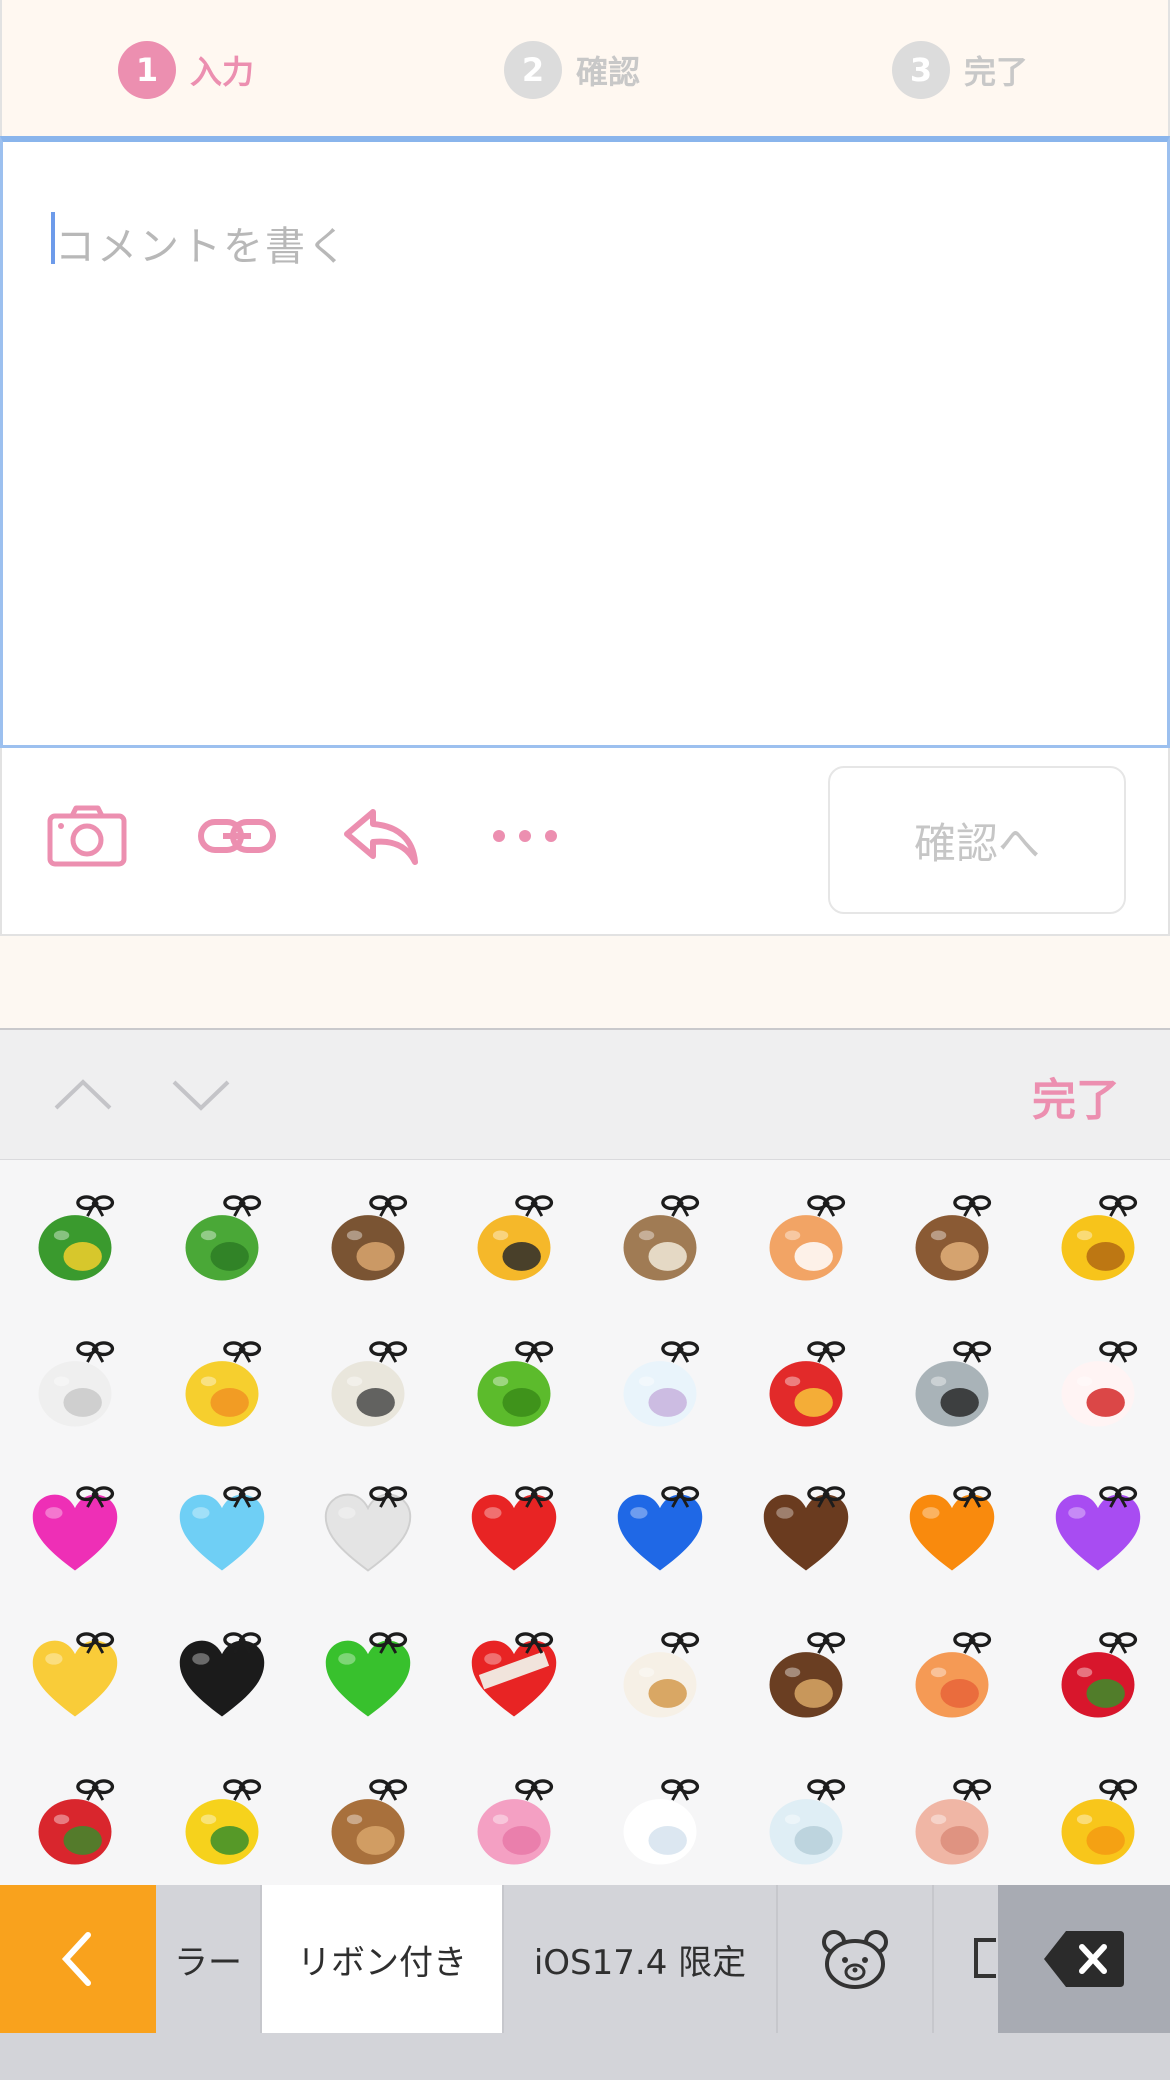  I want to click on emoji-teddy-bear, so click(368, 1819).